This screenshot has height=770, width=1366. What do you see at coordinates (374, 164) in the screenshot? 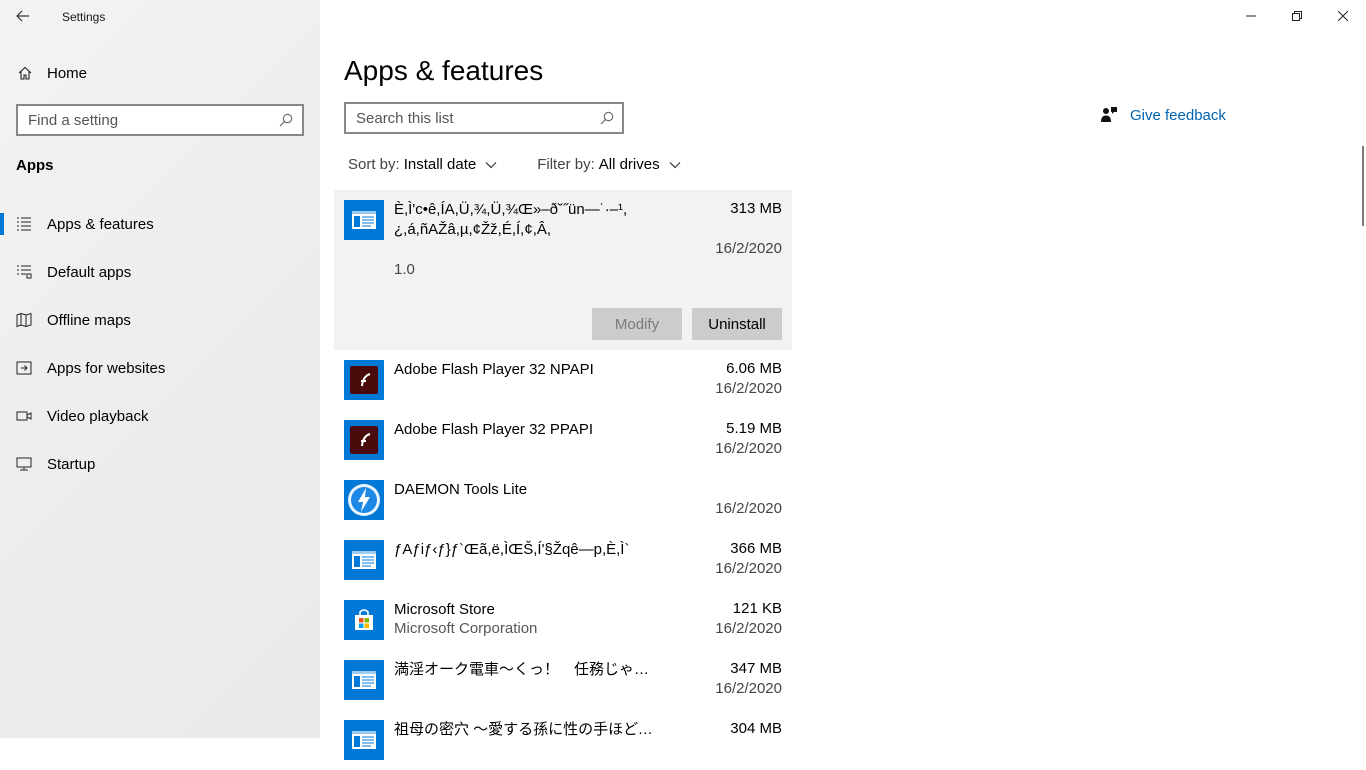
I see `sort-label: Sort by:` at bounding box center [374, 164].